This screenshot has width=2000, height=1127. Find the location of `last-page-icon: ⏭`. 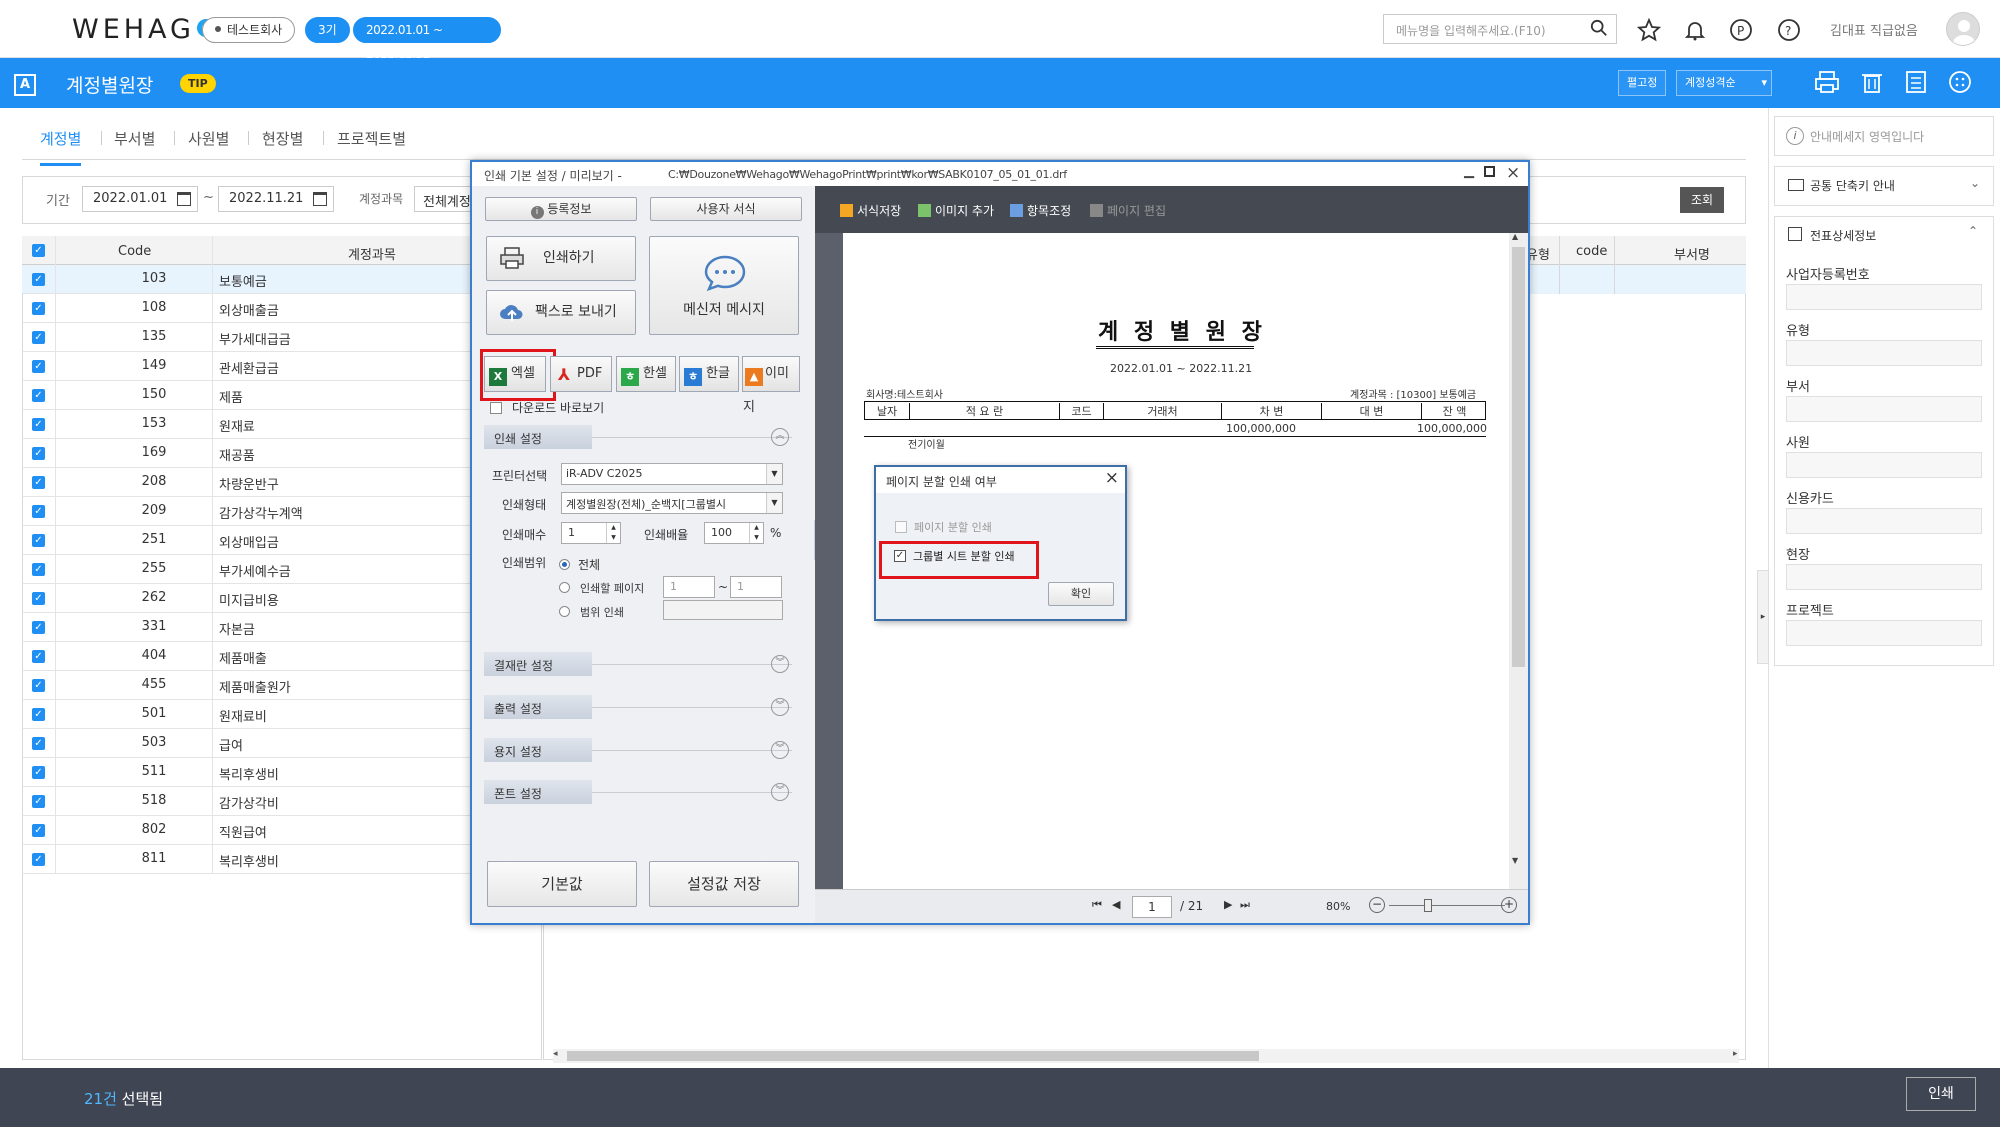

last-page-icon: ⏭ is located at coordinates (1245, 905).